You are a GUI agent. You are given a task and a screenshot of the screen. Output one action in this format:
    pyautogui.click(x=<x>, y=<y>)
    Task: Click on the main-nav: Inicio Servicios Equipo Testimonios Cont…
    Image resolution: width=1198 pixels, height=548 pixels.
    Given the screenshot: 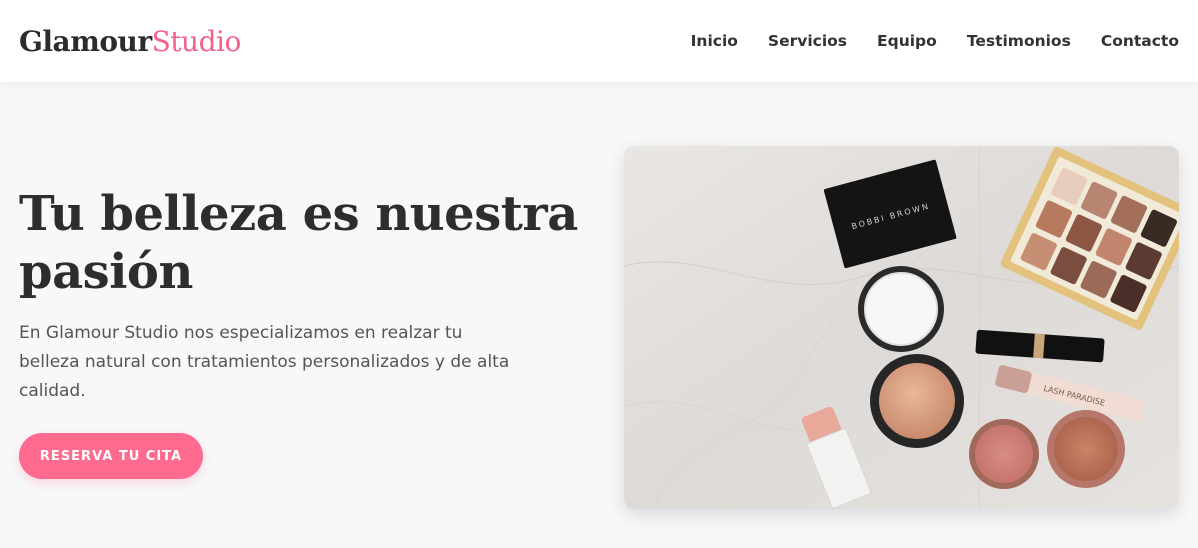 What is the action you would take?
    pyautogui.click(x=935, y=41)
    